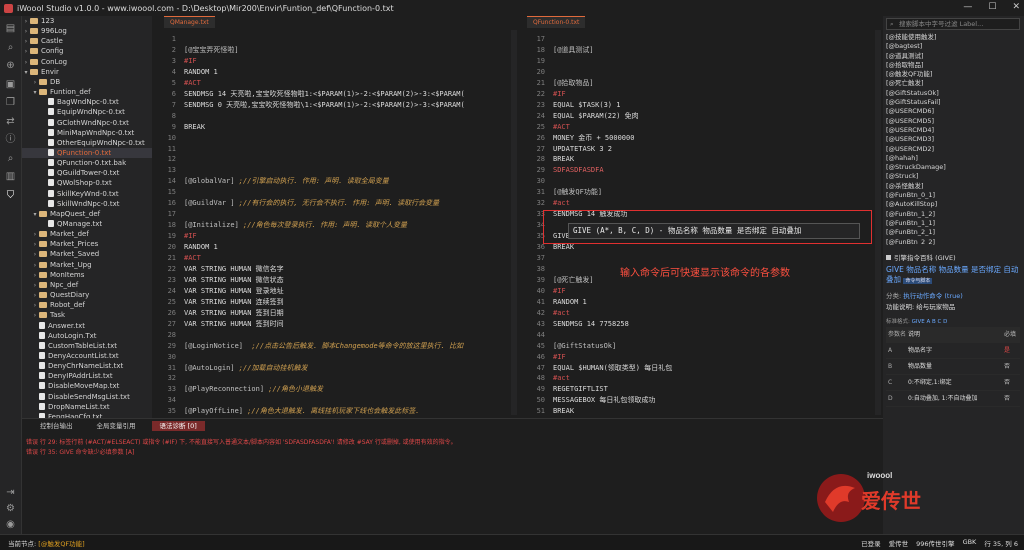 This screenshot has height=550, width=1024. I want to click on tab-qmanage: QManage.txt, so click(189, 22).